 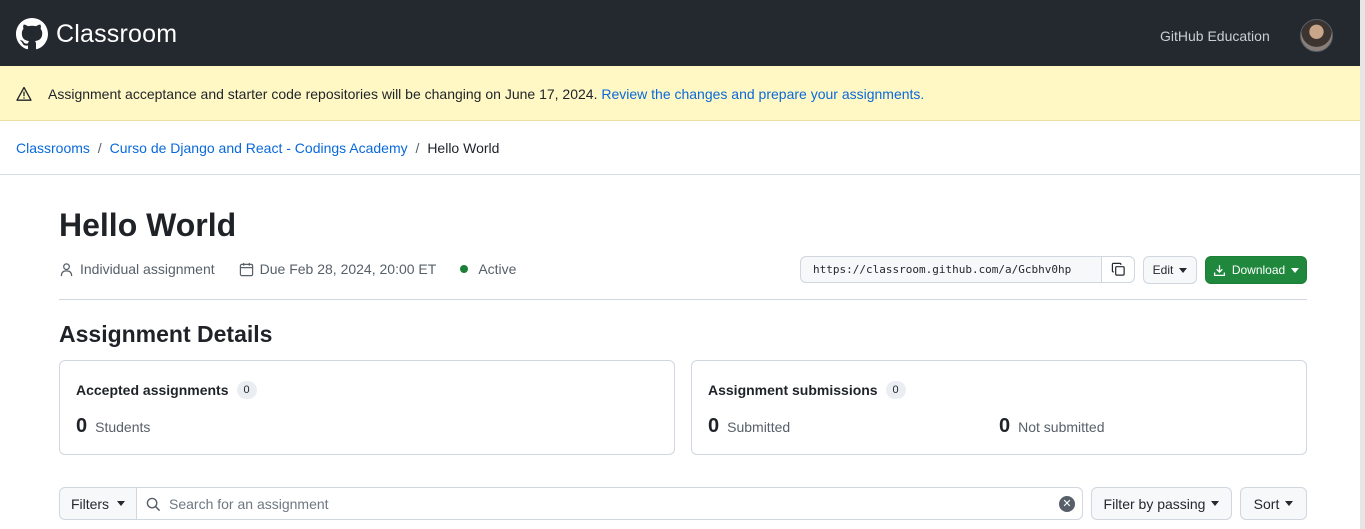 I want to click on filters-label: Filters, so click(x=90, y=503).